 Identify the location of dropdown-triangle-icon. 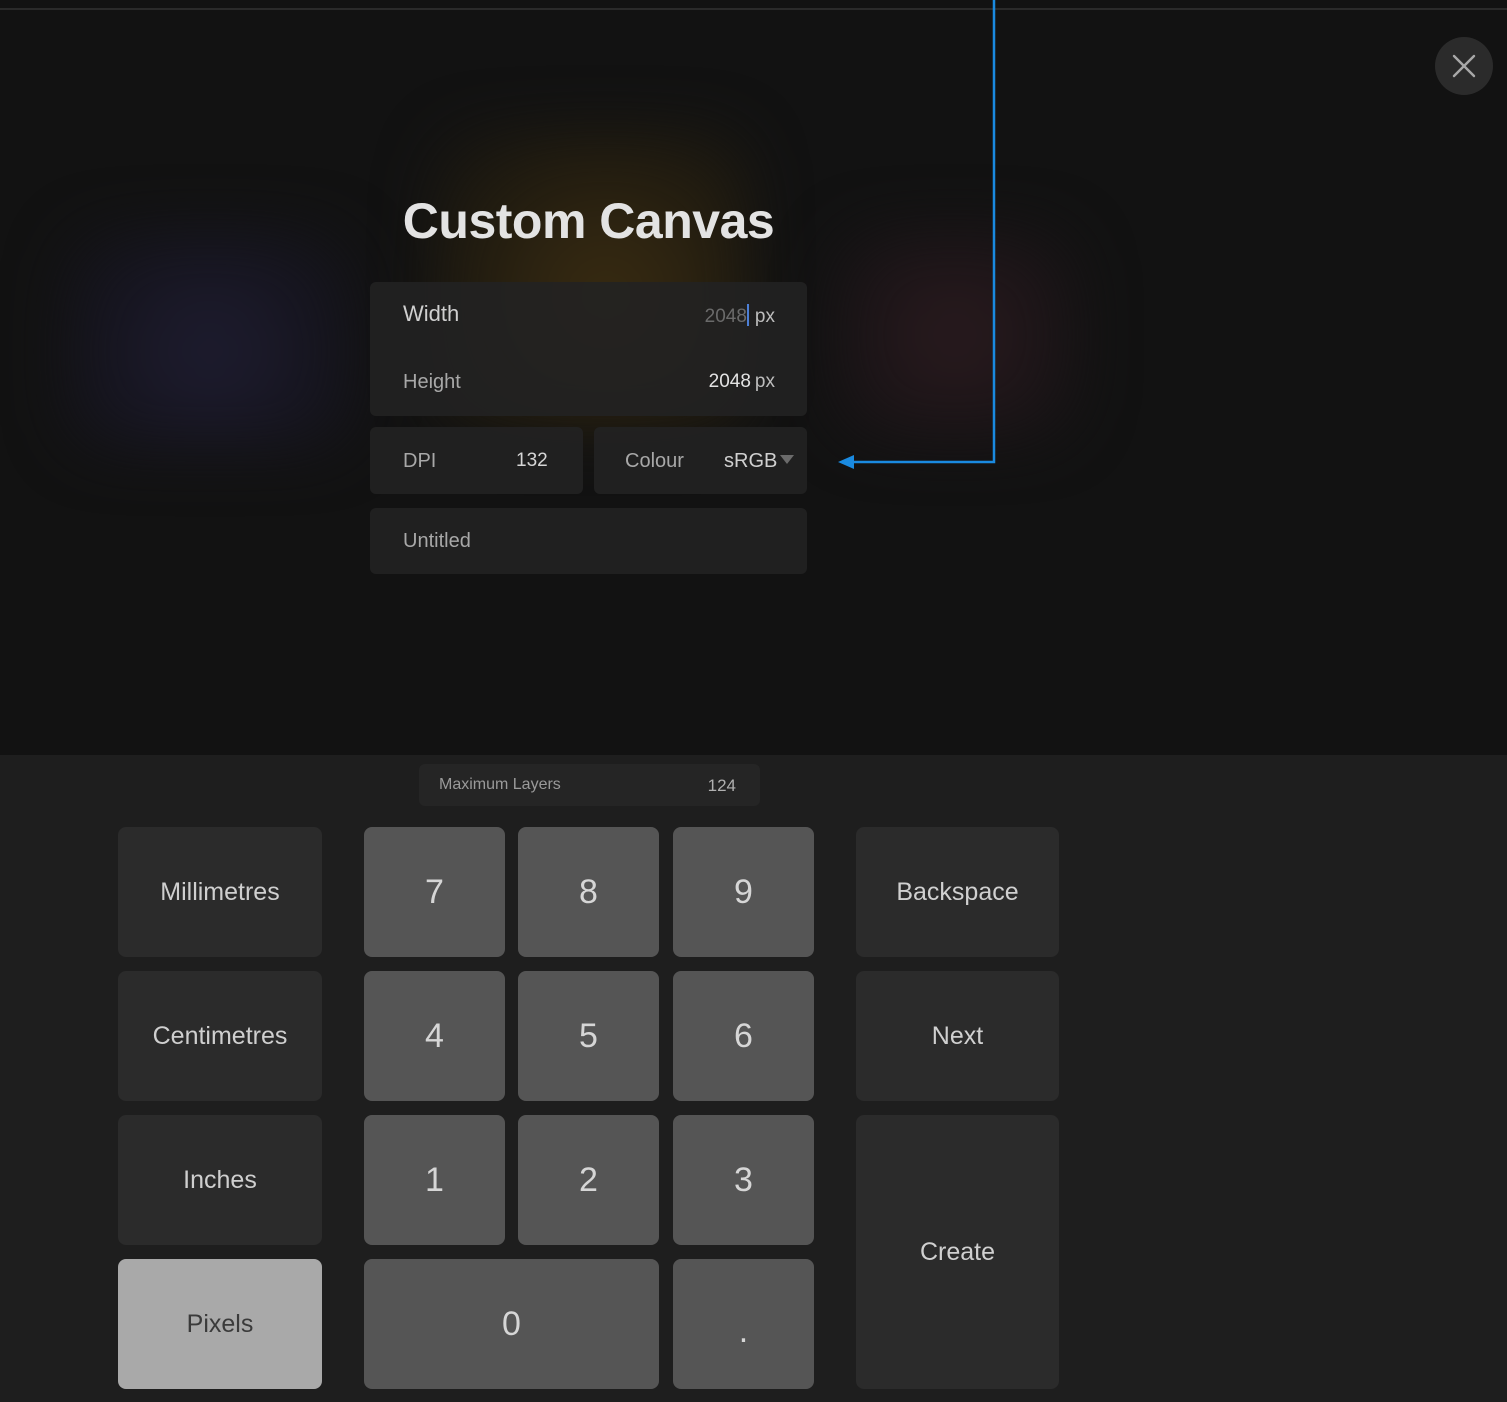
(787, 460).